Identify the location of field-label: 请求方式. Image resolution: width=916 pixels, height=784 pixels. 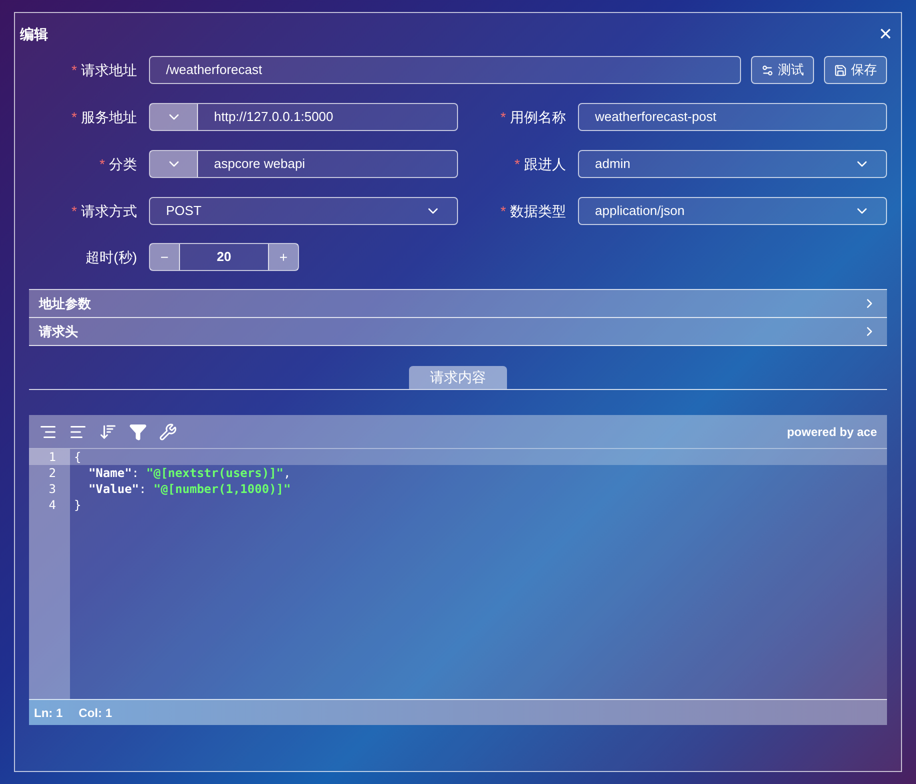
(109, 211).